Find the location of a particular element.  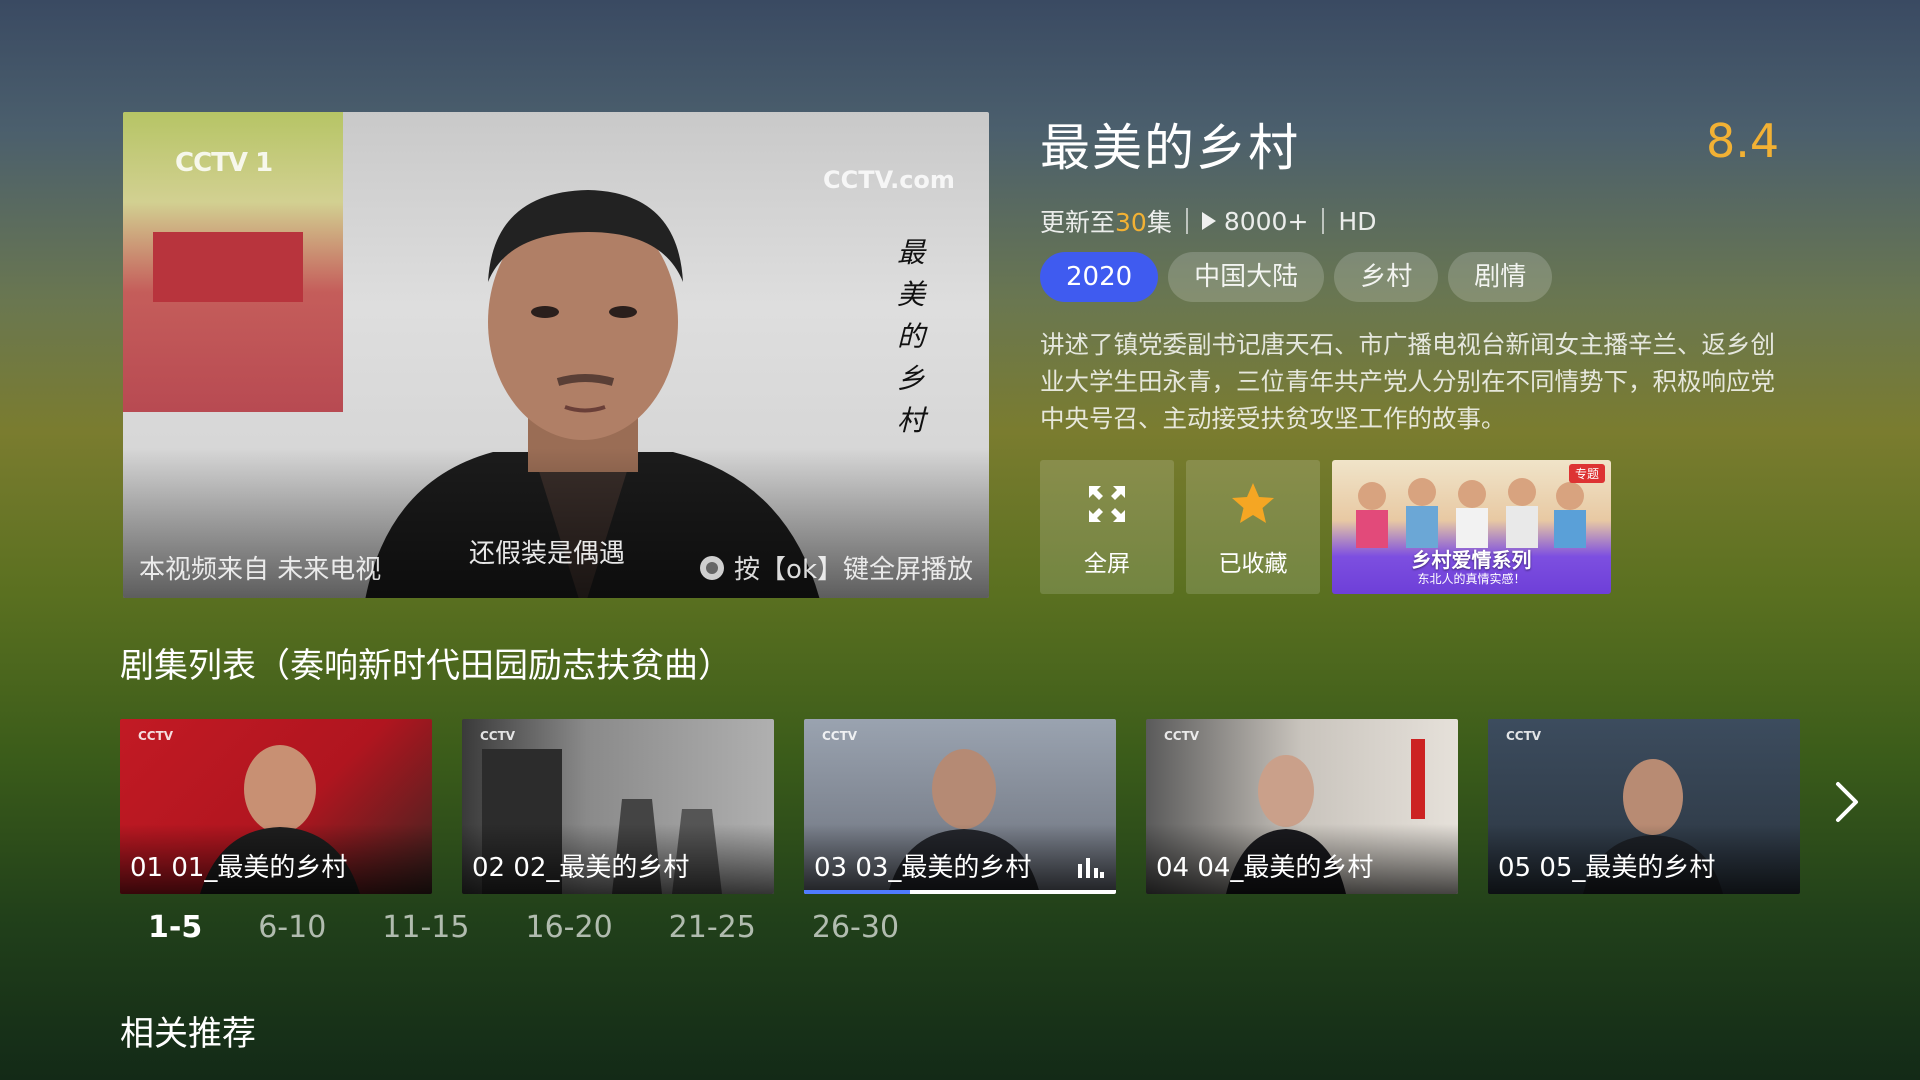

related-section-title: 相关推荐 is located at coordinates (188, 1034).